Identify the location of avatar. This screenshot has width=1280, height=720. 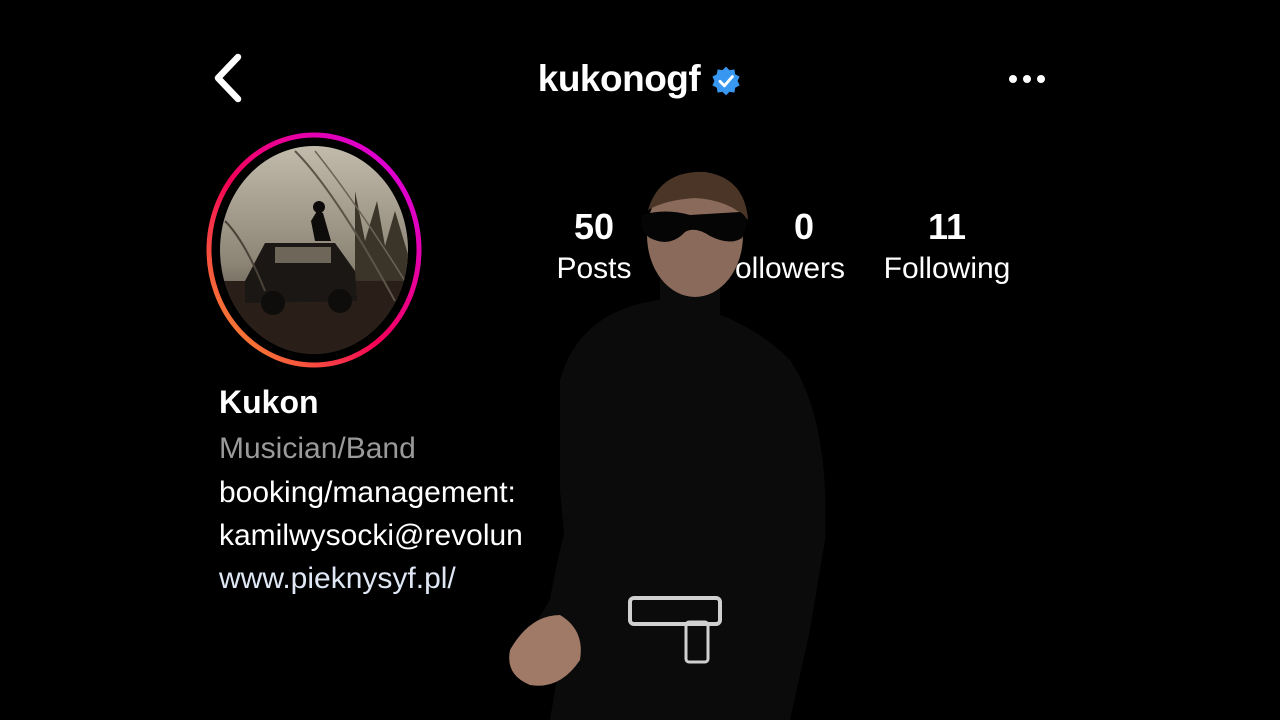
(314, 250).